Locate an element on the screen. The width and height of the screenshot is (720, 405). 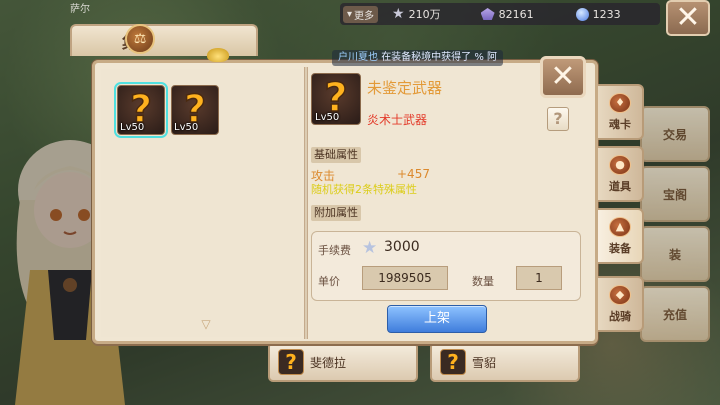
help-button: ? is located at coordinates (558, 119).